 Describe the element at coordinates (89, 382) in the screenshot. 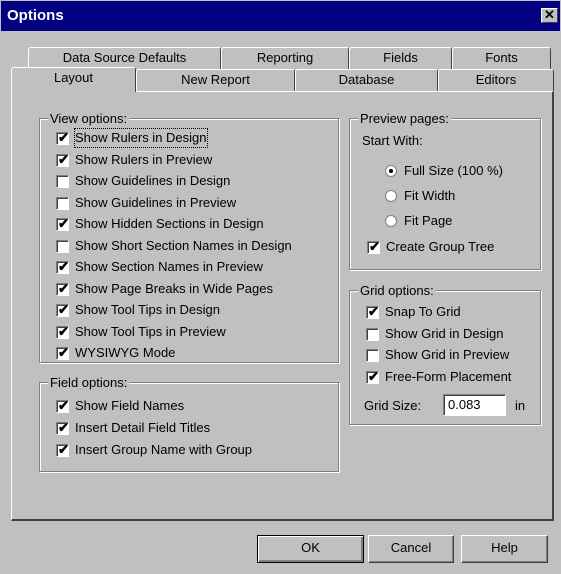

I see `field-options-legend: Field options:` at that location.